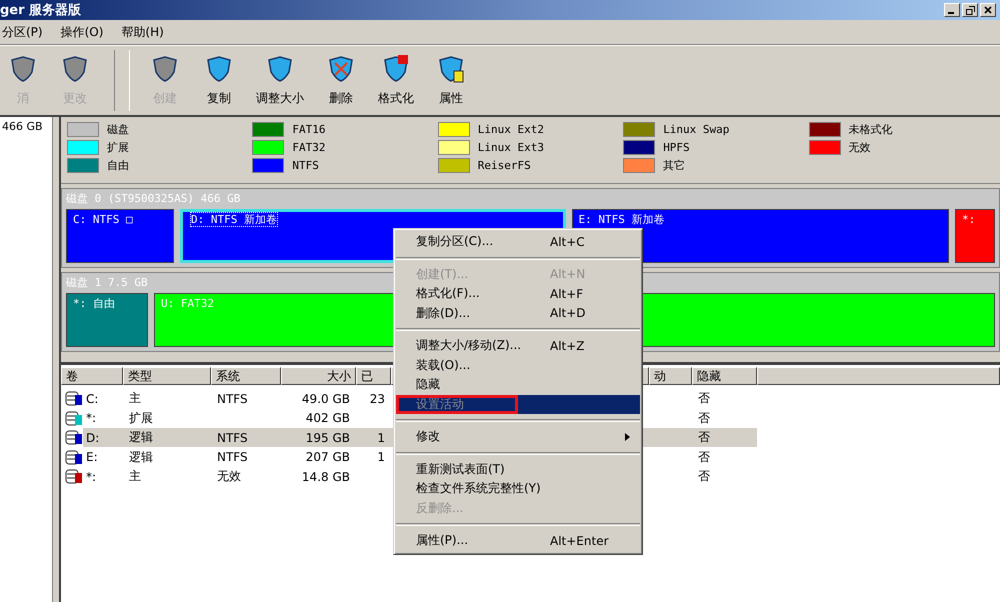  I want to click on legend-label: 磁盘, so click(118, 129).